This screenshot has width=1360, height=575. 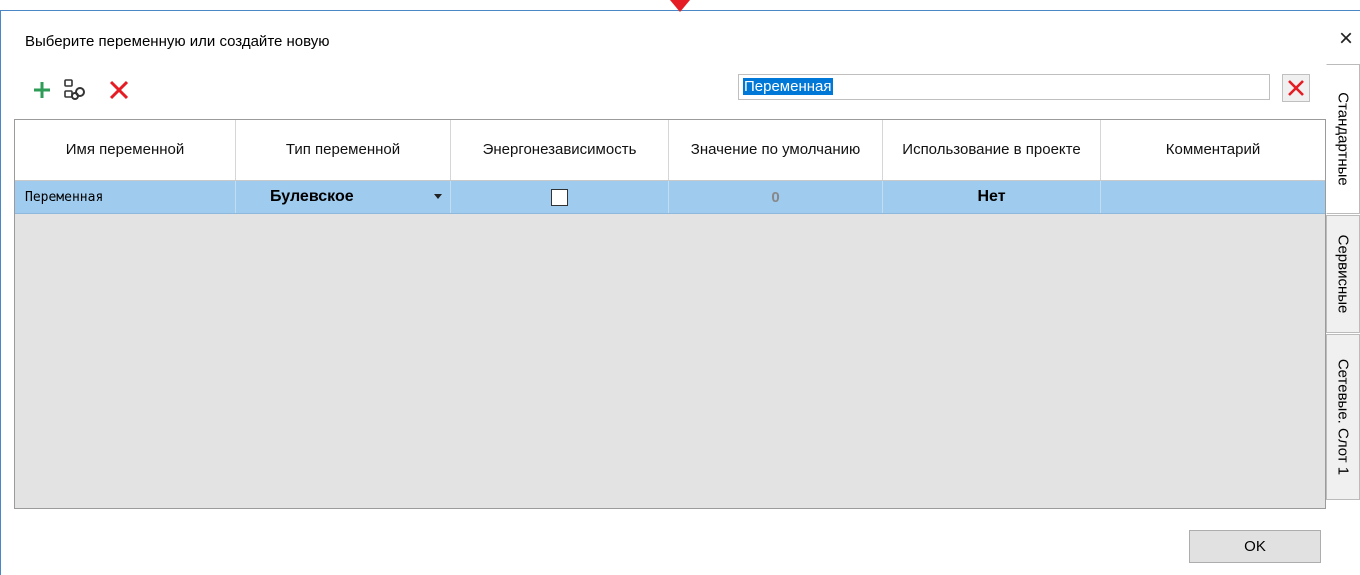 I want to click on plus-icon, so click(x=42, y=90).